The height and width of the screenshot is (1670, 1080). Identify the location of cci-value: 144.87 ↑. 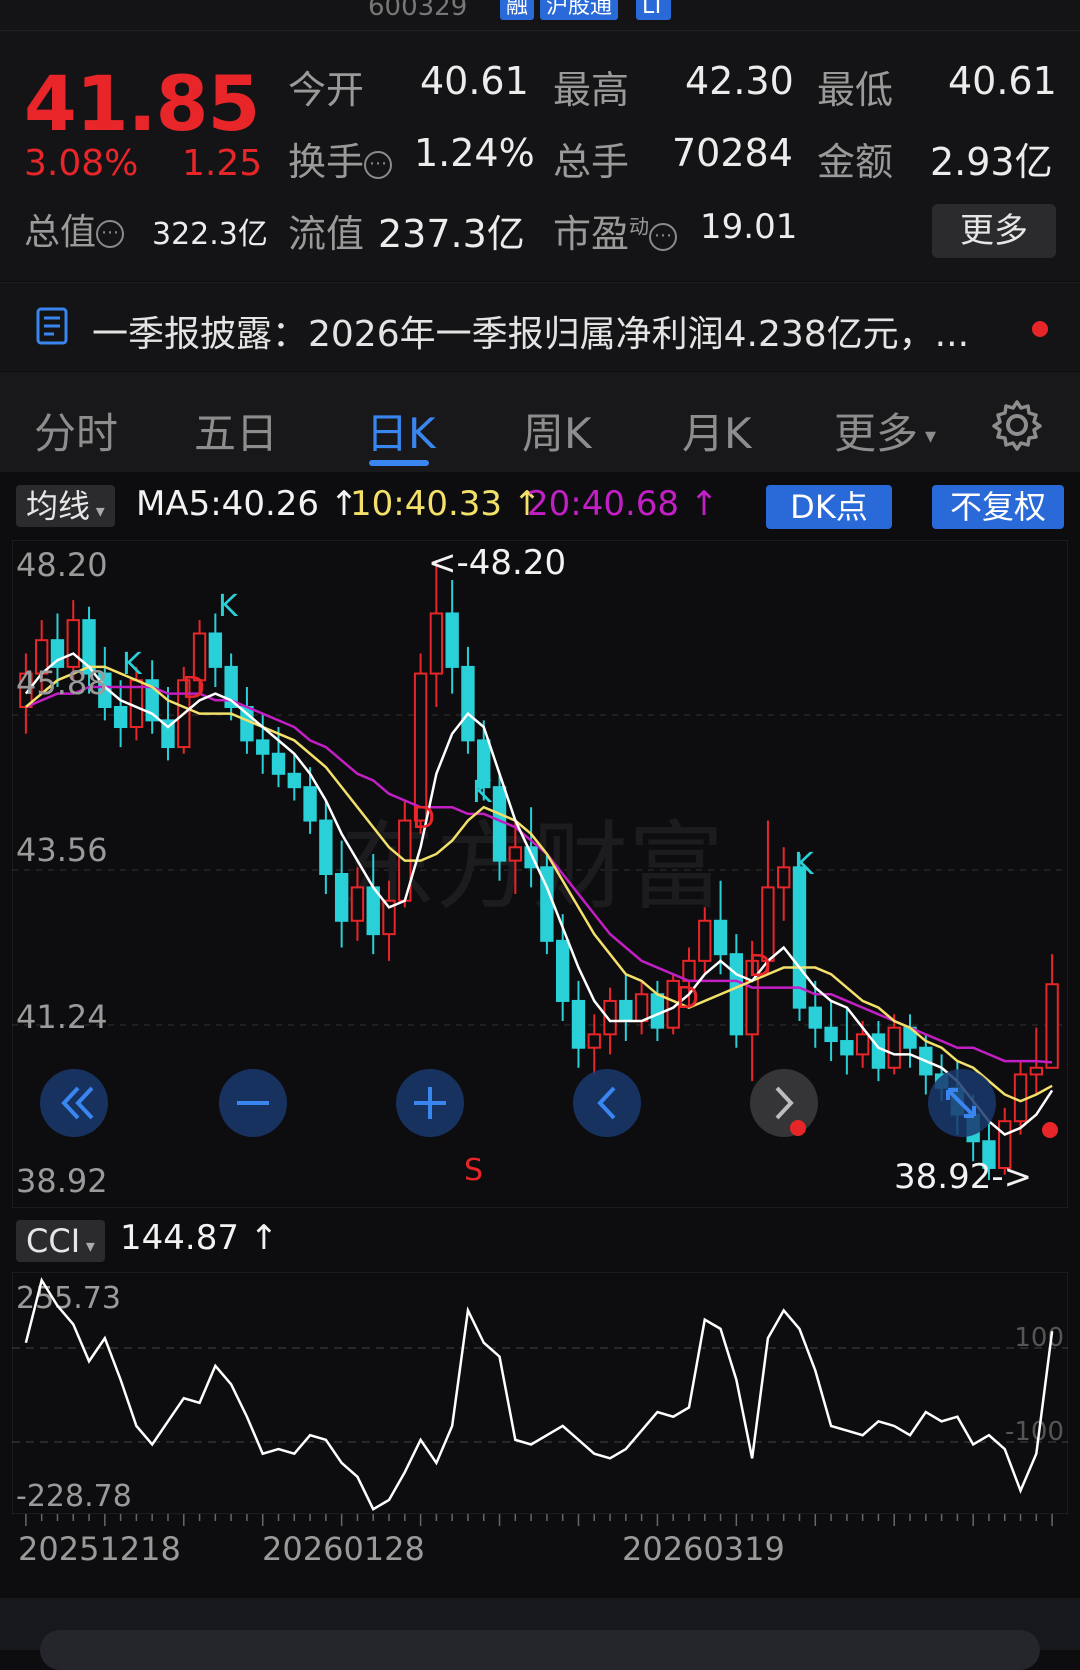
(199, 1238).